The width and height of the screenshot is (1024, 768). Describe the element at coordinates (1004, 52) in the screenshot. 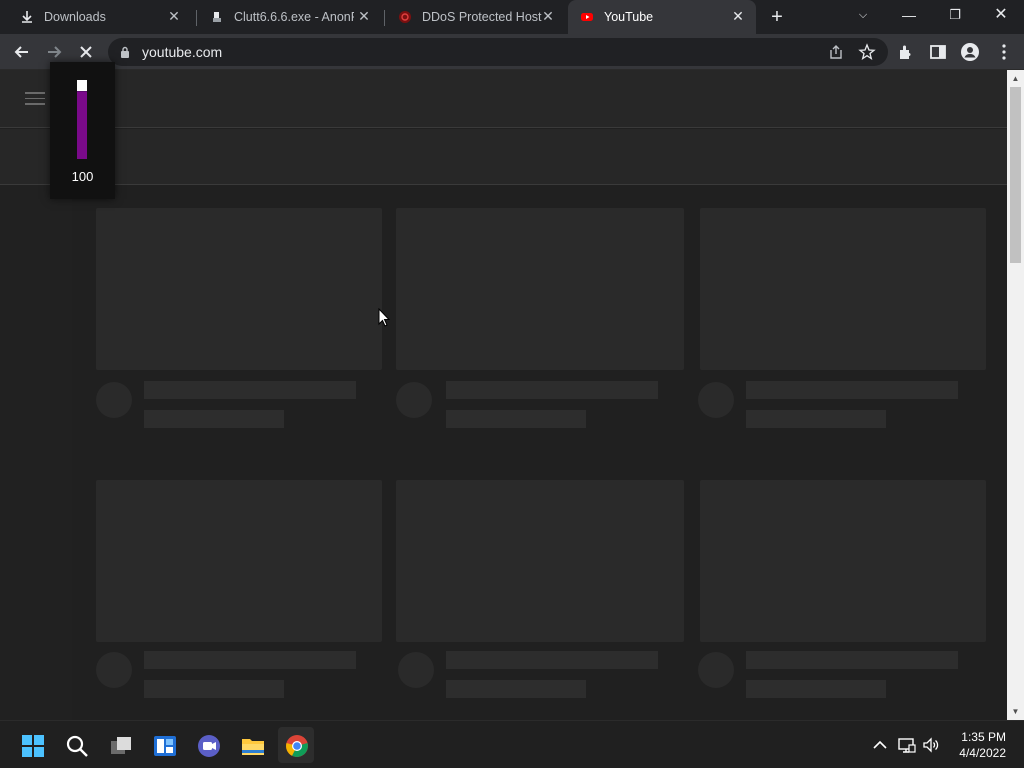

I see `menu-kebab-icon` at that location.